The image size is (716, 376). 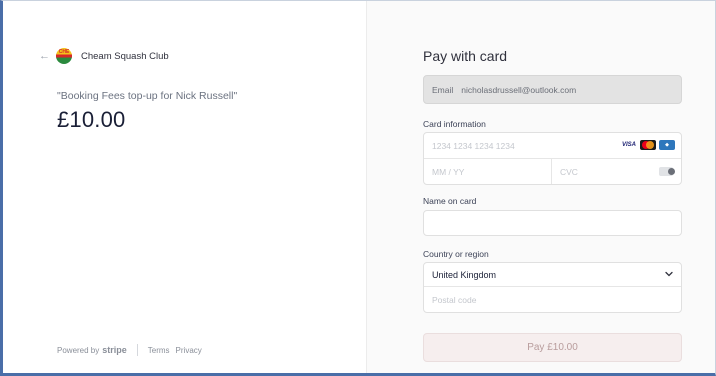 I want to click on footer: Powered by stripe Terms Privacy, so click(x=132, y=350).